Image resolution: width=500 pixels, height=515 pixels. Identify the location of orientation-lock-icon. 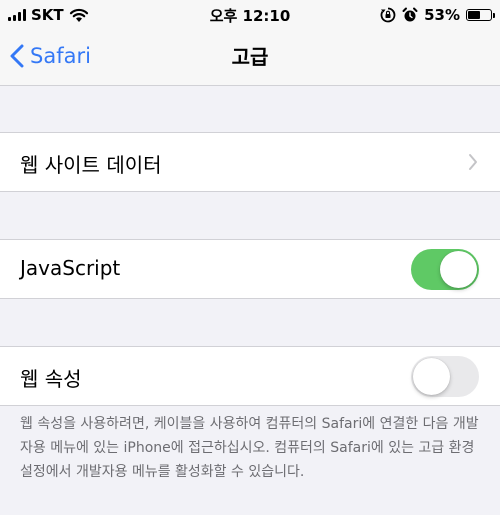
(388, 15).